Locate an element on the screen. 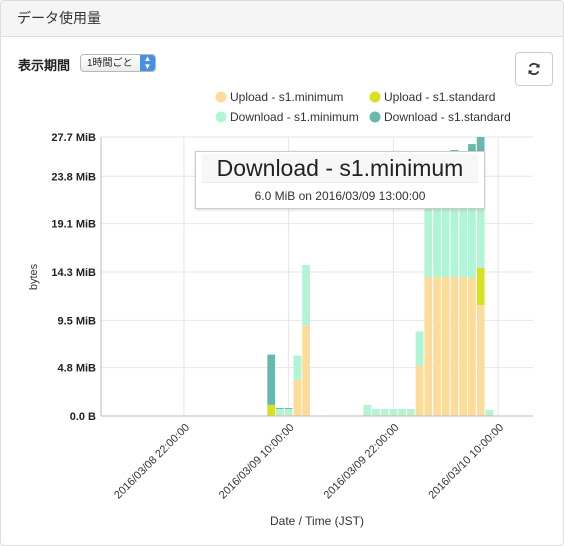 This screenshot has height=546, width=564. y-tick-label: 23.8 MiB is located at coordinates (73, 177).